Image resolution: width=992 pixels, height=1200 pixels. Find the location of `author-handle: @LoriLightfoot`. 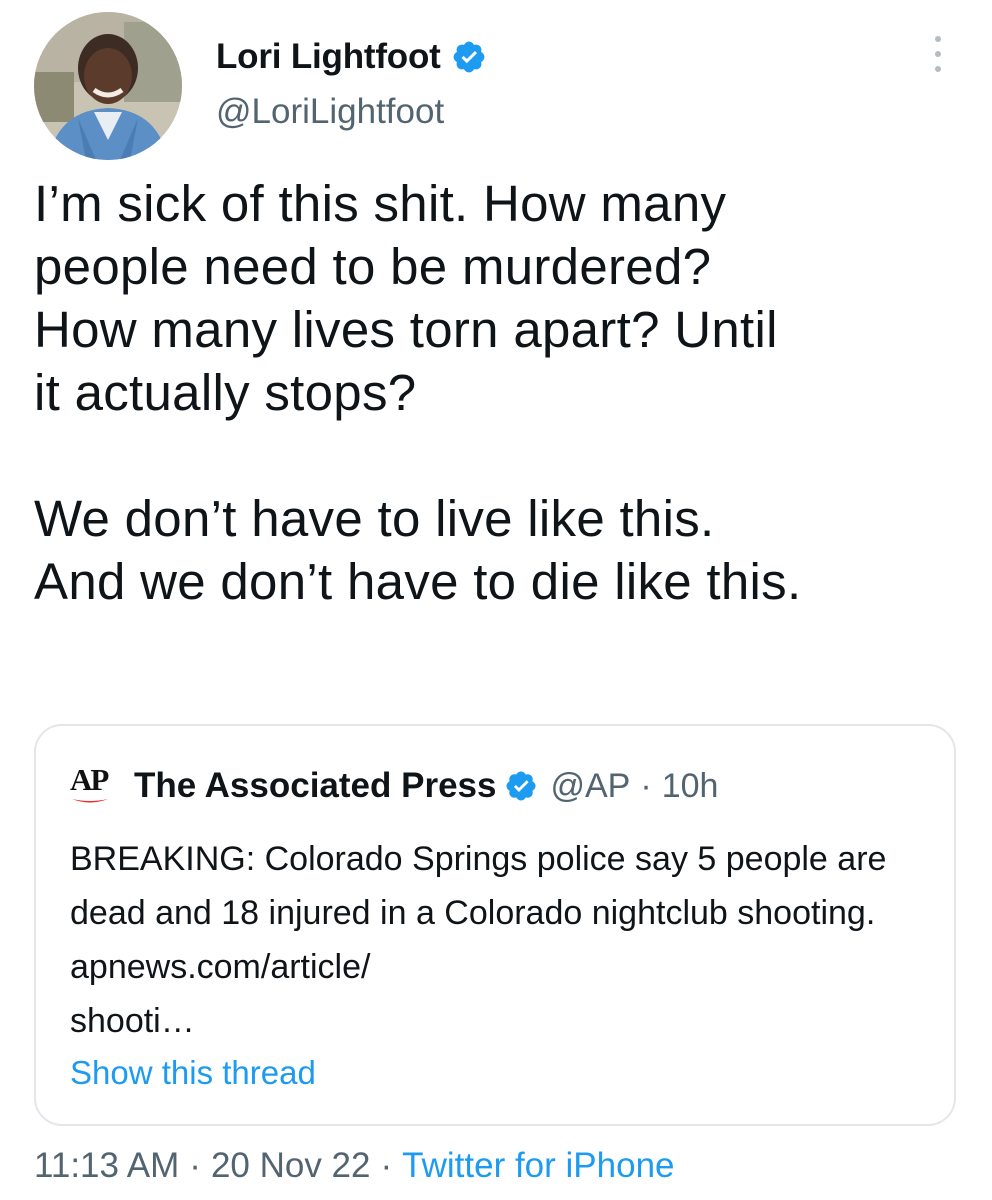

author-handle: @LoriLightfoot is located at coordinates (330, 112).